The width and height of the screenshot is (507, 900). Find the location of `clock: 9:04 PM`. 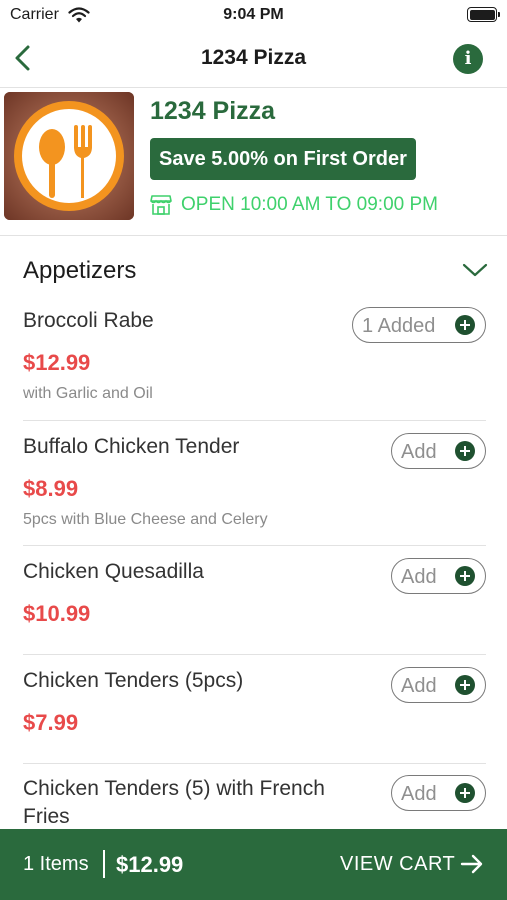

clock: 9:04 PM is located at coordinates (253, 14).